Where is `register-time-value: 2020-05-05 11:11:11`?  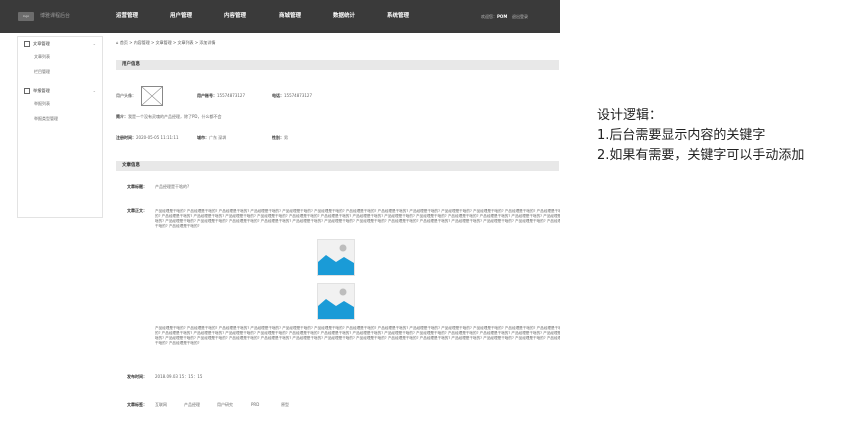
register-time-value: 2020-05-05 11:11:11 is located at coordinates (157, 137).